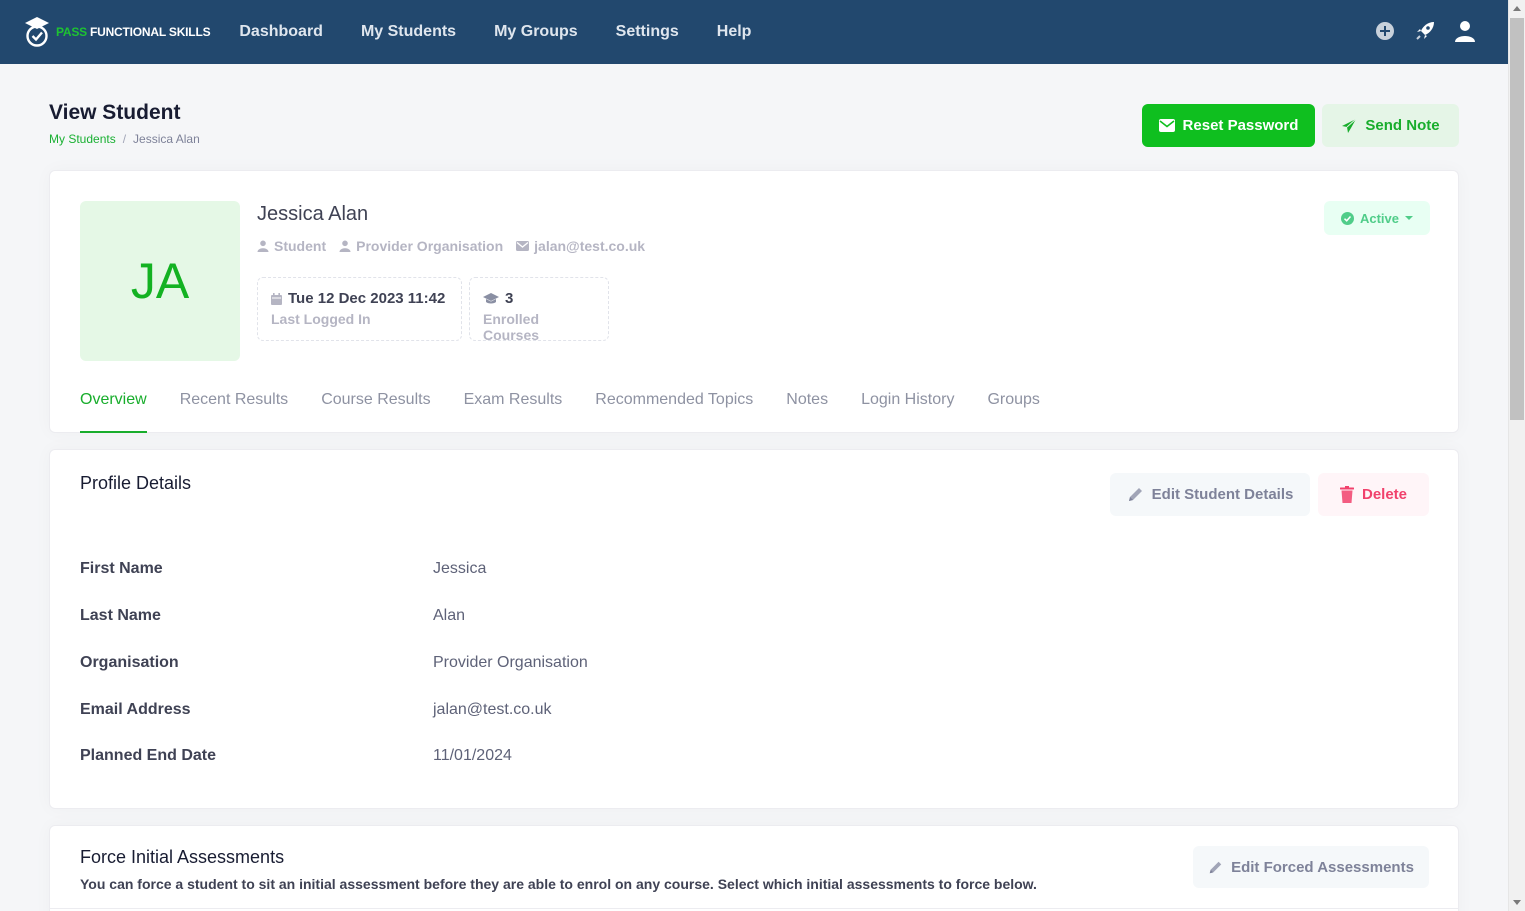 This screenshot has height=911, width=1525. What do you see at coordinates (460, 568) in the screenshot?
I see `detail-value: Jessica` at bounding box center [460, 568].